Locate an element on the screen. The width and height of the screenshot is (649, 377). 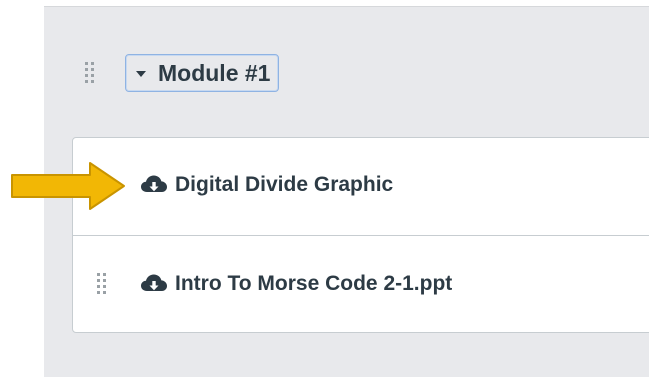
module-item-link: Intro To Morse Code 2-1.ppt is located at coordinates (296, 284).